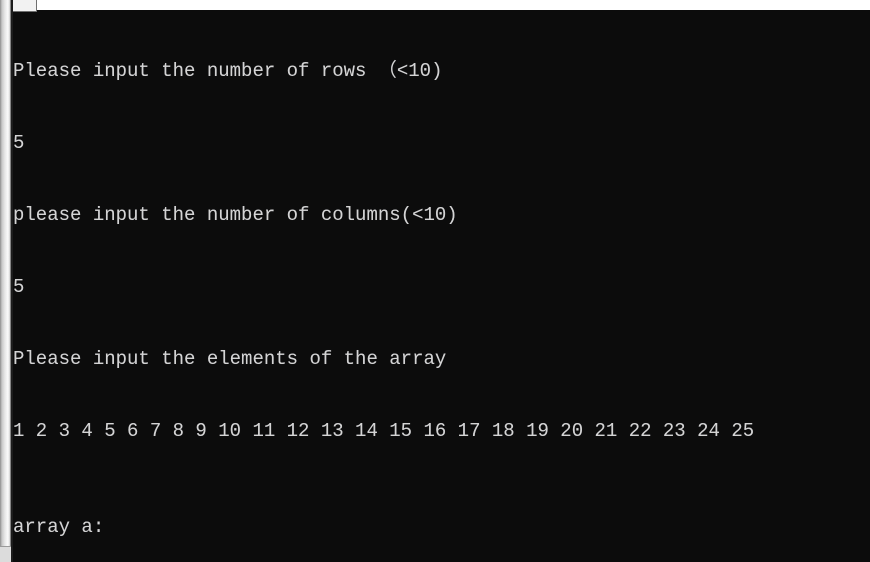 This screenshot has height=562, width=870. Describe the element at coordinates (59, 527) in the screenshot. I see `label-array-a: array a:` at that location.